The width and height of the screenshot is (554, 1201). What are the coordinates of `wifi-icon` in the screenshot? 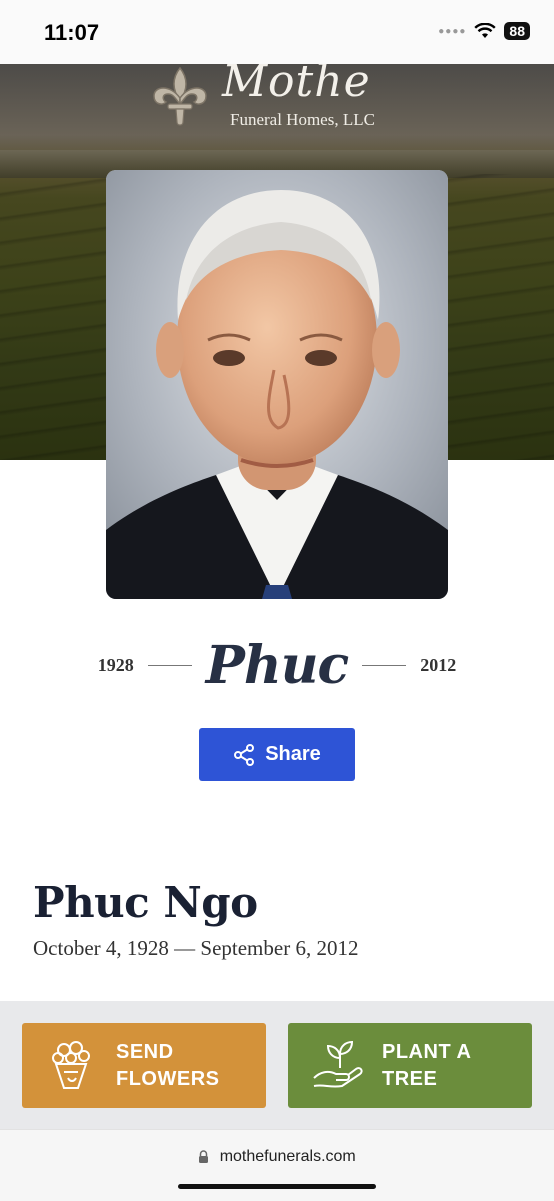 It's located at (485, 30).